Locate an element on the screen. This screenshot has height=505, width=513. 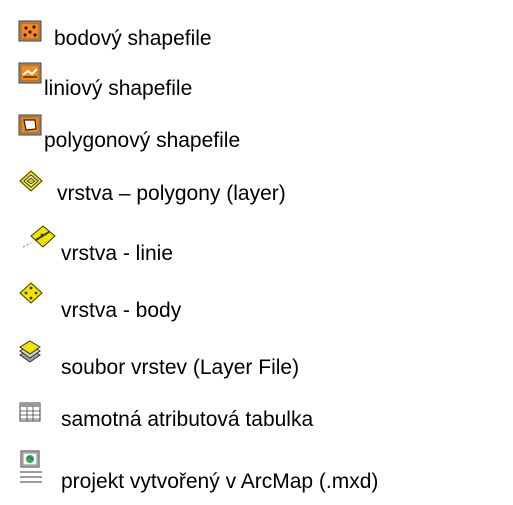
point-layer-icon is located at coordinates (31, 293).